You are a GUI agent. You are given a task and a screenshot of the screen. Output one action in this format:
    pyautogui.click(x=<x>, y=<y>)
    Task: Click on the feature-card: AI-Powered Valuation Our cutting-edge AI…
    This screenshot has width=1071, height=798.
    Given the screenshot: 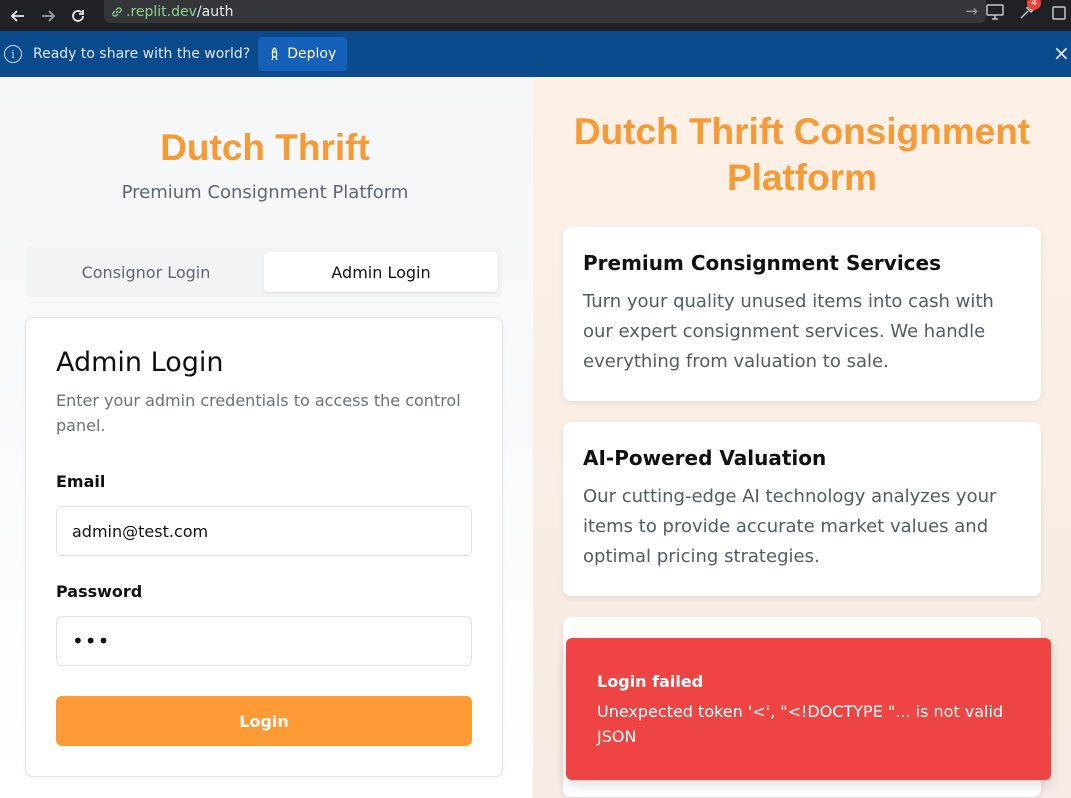 What is the action you would take?
    pyautogui.click(x=802, y=509)
    